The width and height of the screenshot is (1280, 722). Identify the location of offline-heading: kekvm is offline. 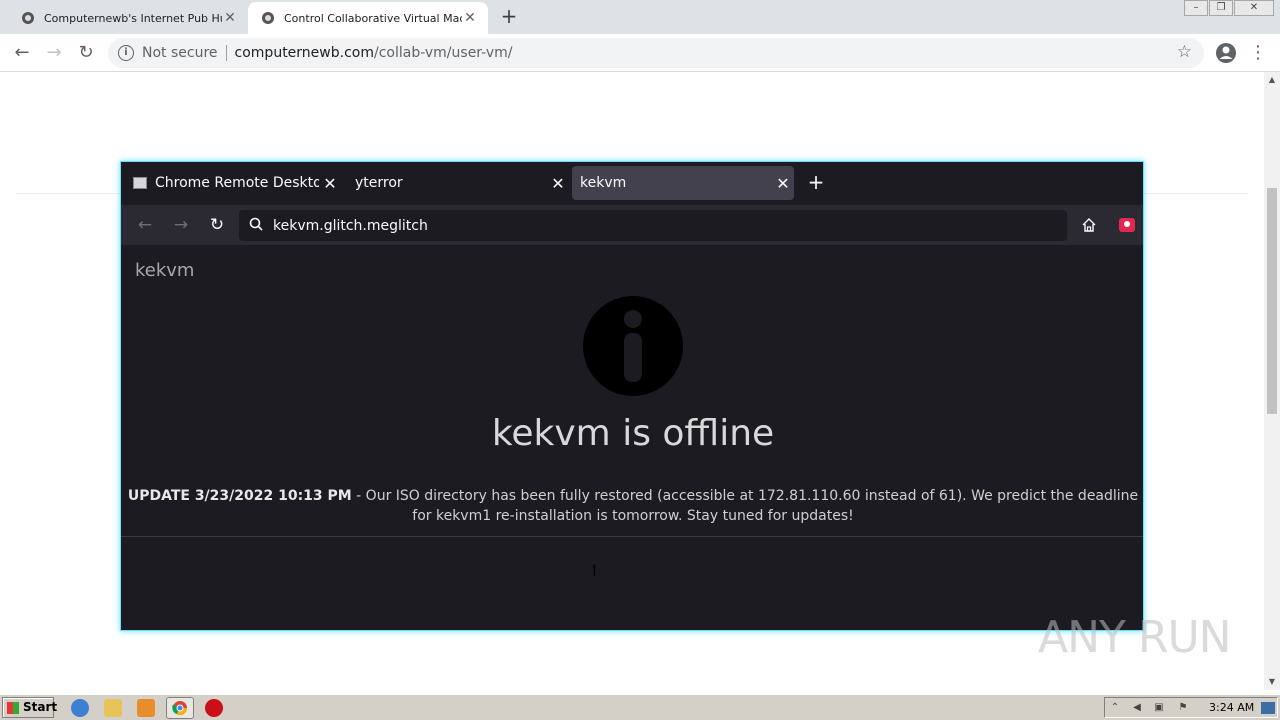
(633, 433).